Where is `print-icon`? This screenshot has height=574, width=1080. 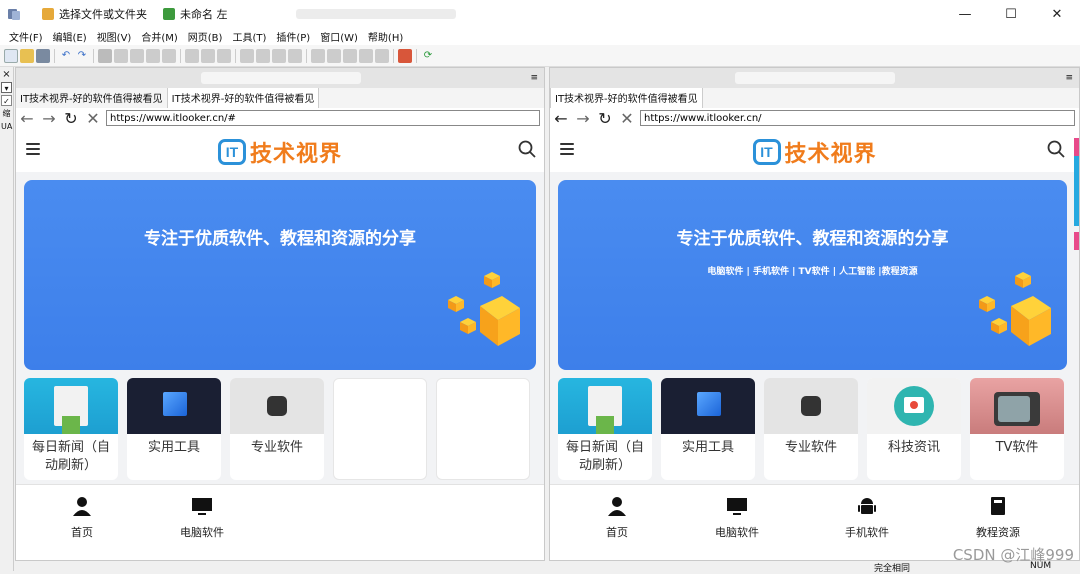 print-icon is located at coordinates (105, 55).